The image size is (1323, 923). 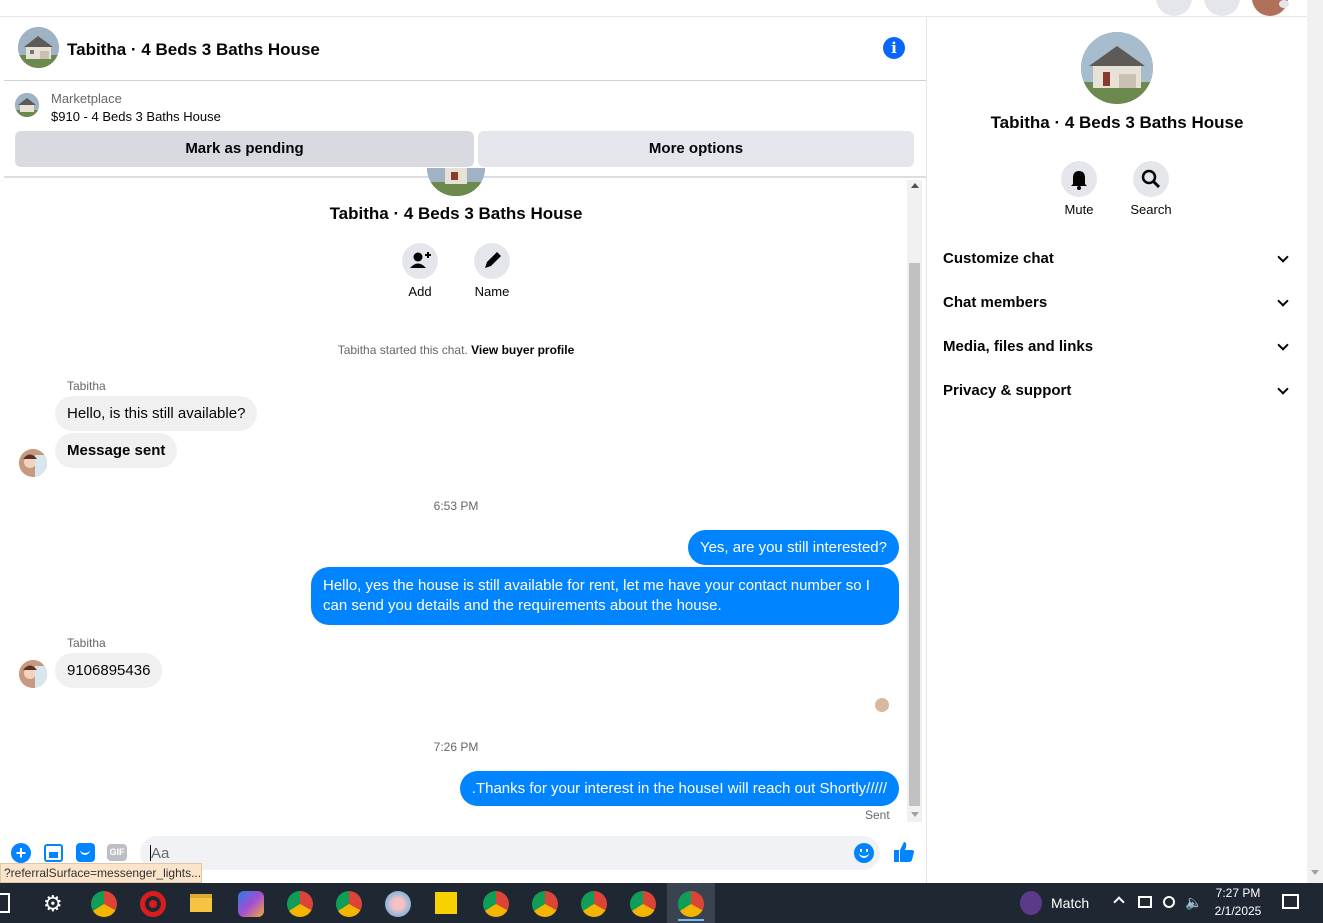 I want to click on file-explorer-icon, so click(x=201, y=903).